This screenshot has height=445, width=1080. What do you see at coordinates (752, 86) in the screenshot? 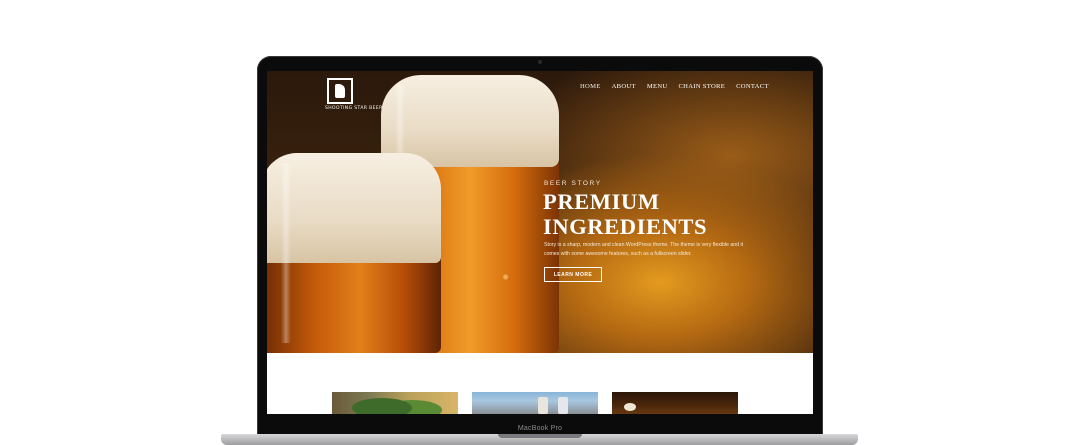
I see `nav-item-contact: CONTACT` at bounding box center [752, 86].